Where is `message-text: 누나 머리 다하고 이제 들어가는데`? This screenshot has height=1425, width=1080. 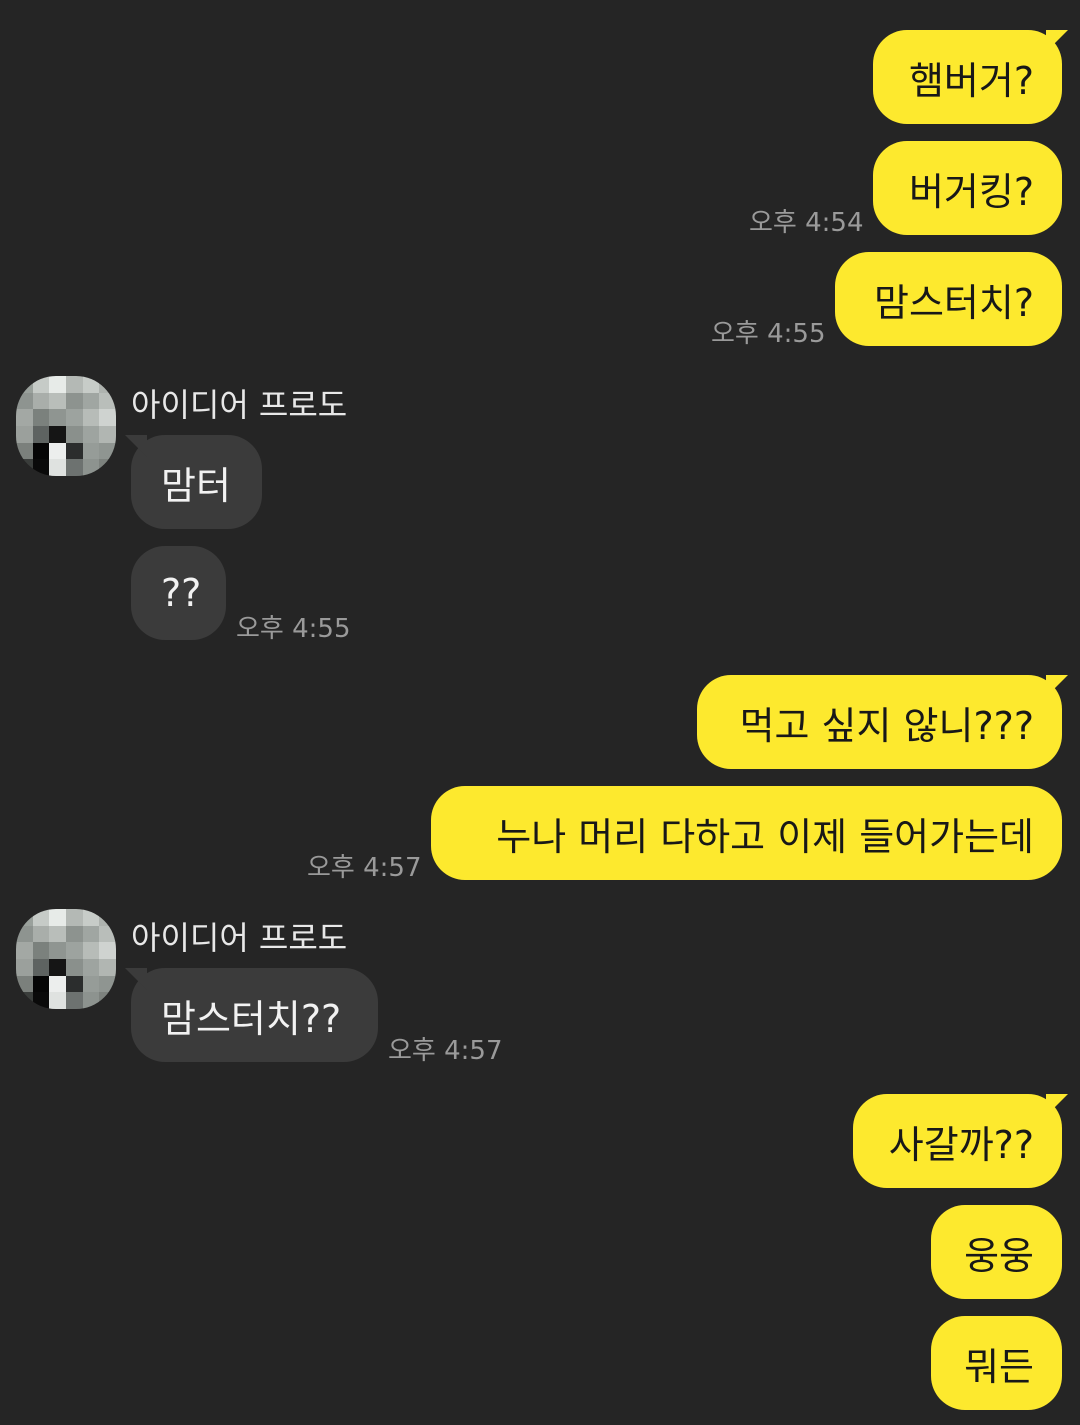
message-text: 누나 머리 다하고 이제 들어가는데 is located at coordinates (765, 836).